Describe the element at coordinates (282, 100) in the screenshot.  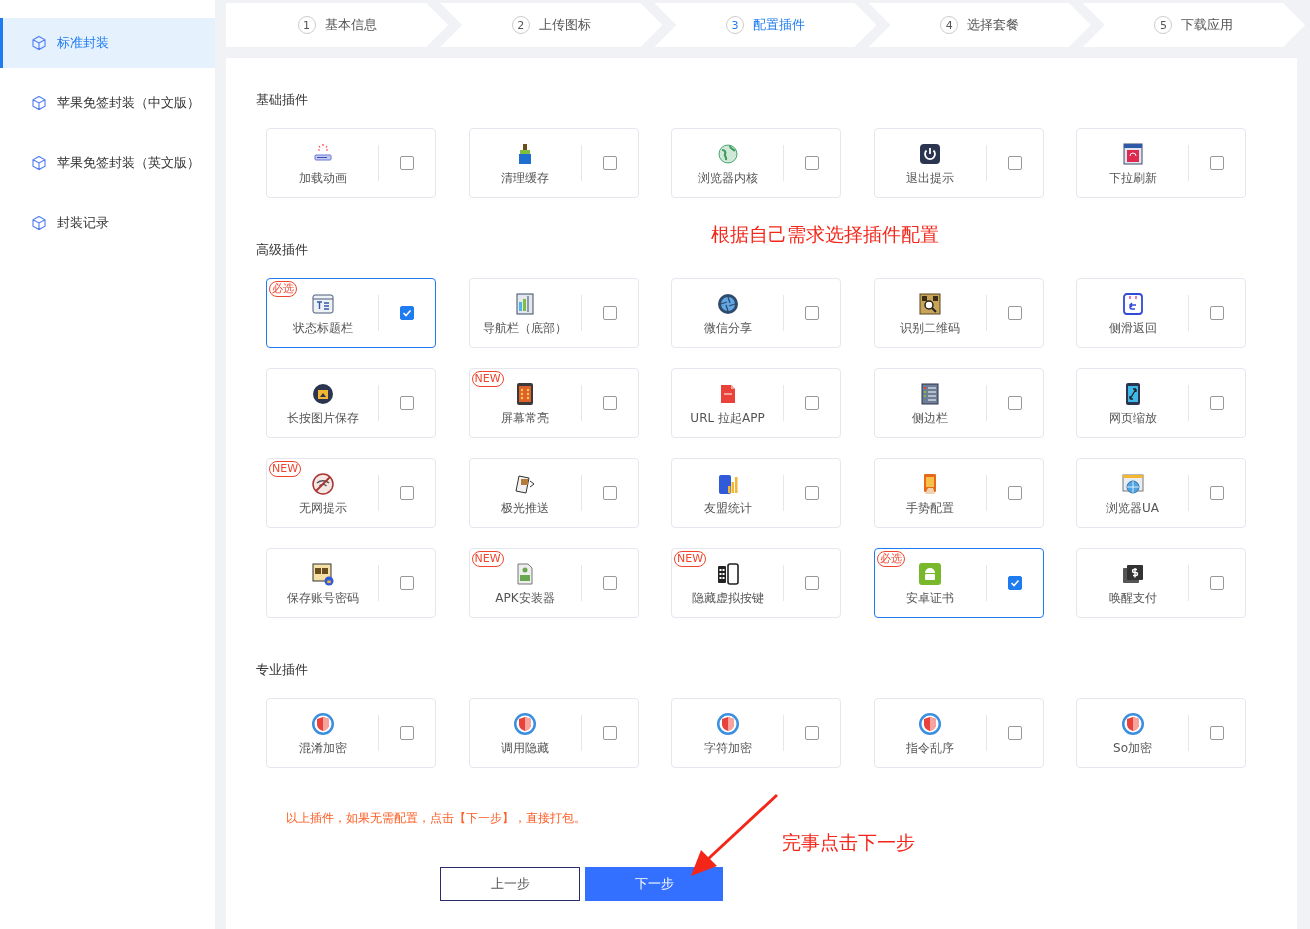
I see `section-title: 基础插件` at that location.